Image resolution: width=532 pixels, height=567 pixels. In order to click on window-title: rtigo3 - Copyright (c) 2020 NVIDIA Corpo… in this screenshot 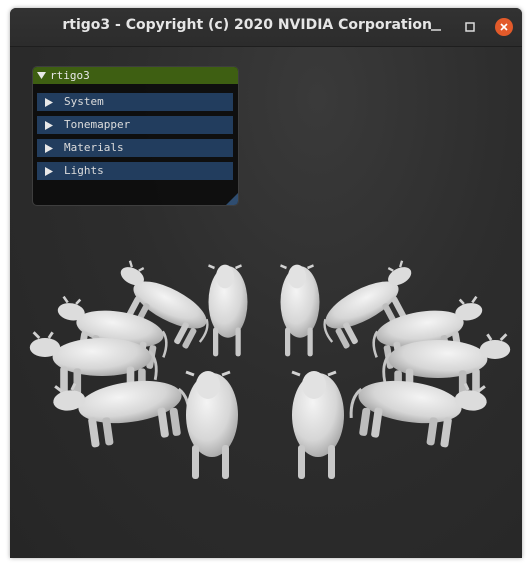, I will do `click(247, 25)`.